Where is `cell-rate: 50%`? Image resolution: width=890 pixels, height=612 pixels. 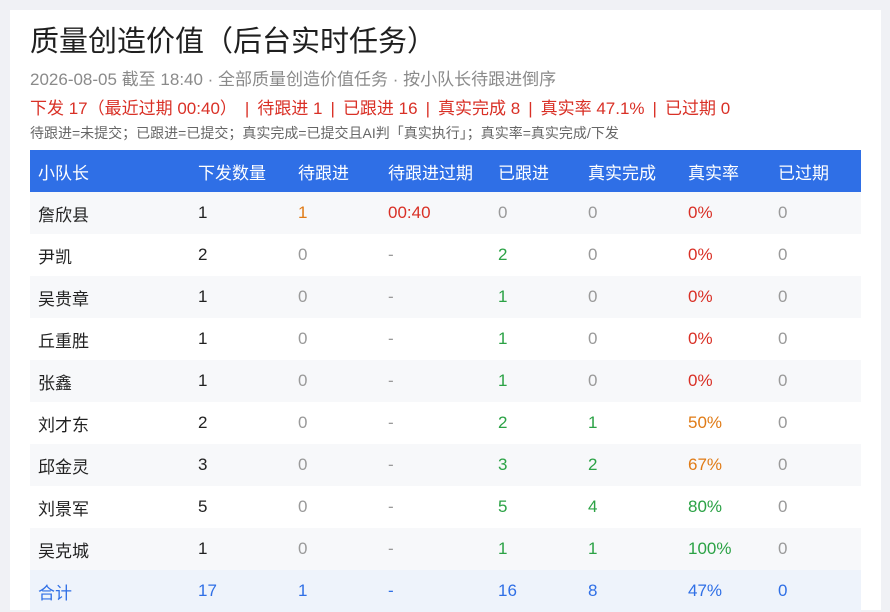
cell-rate: 50% is located at coordinates (725, 423).